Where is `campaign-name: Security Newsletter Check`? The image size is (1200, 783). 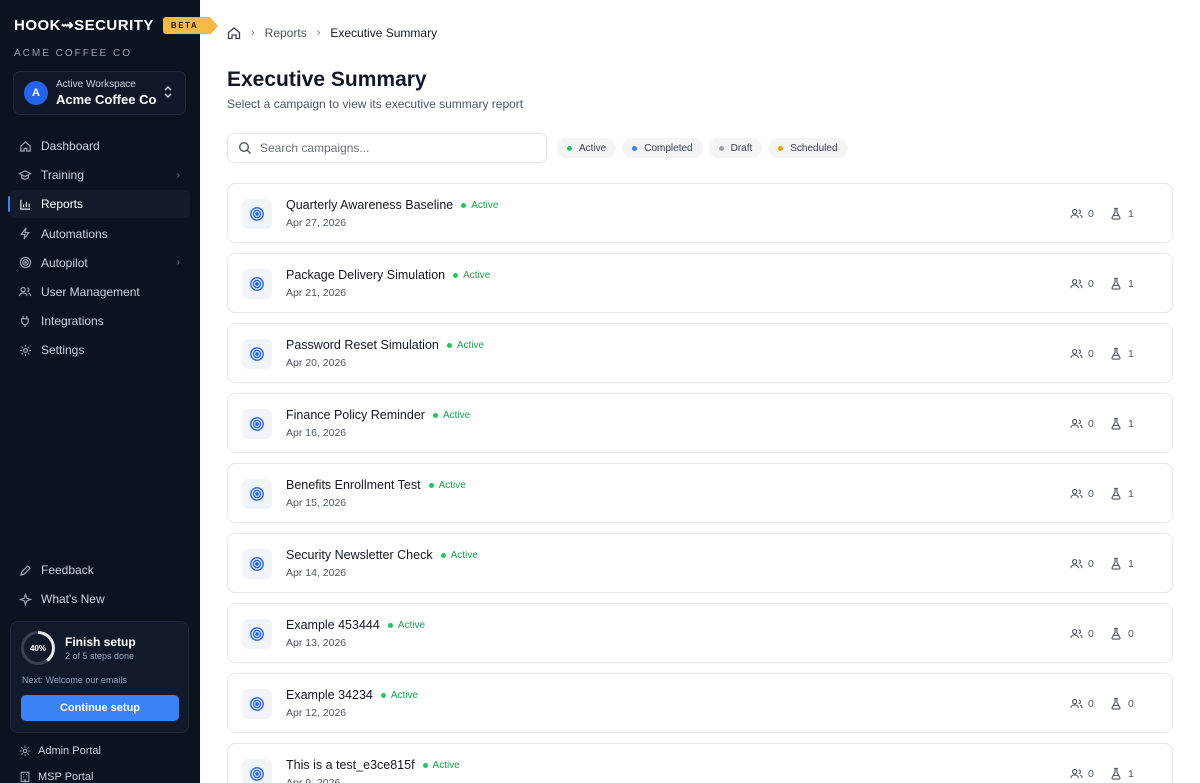
campaign-name: Security Newsletter Check is located at coordinates (359, 555).